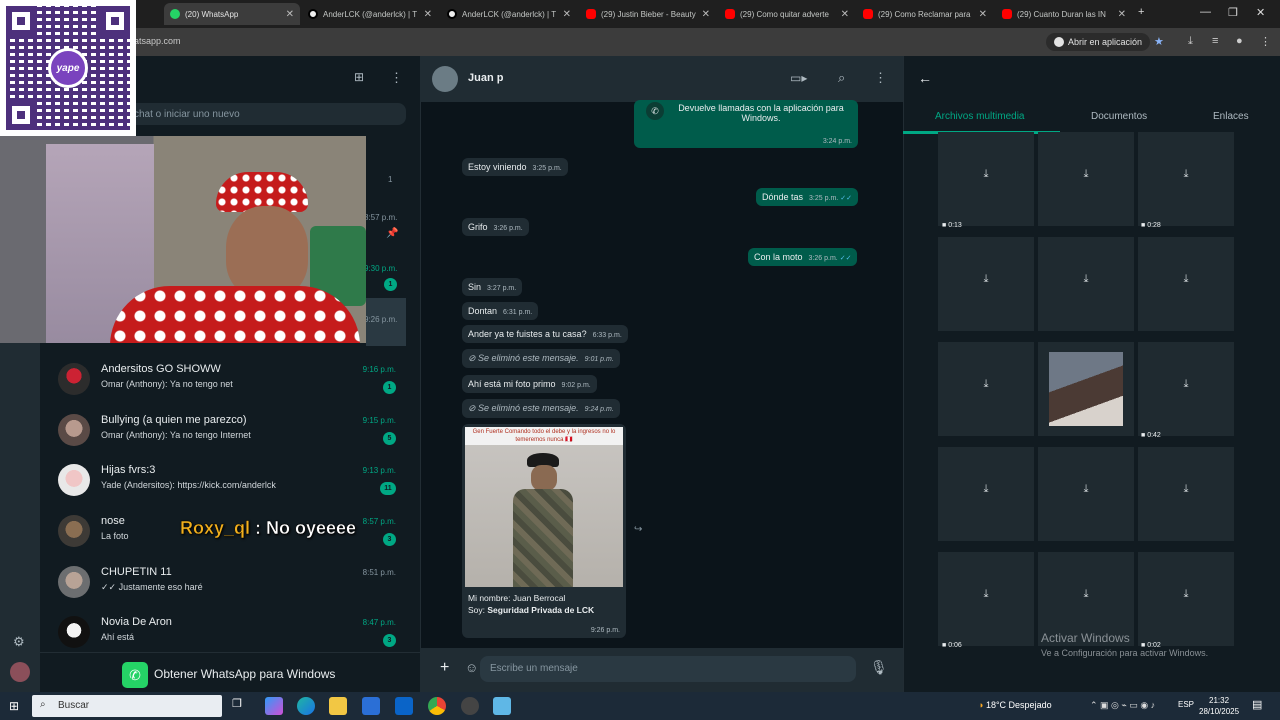 Image resolution: width=1280 pixels, height=720 pixels. What do you see at coordinates (404, 706) in the screenshot?
I see `outlook-icon` at bounding box center [404, 706].